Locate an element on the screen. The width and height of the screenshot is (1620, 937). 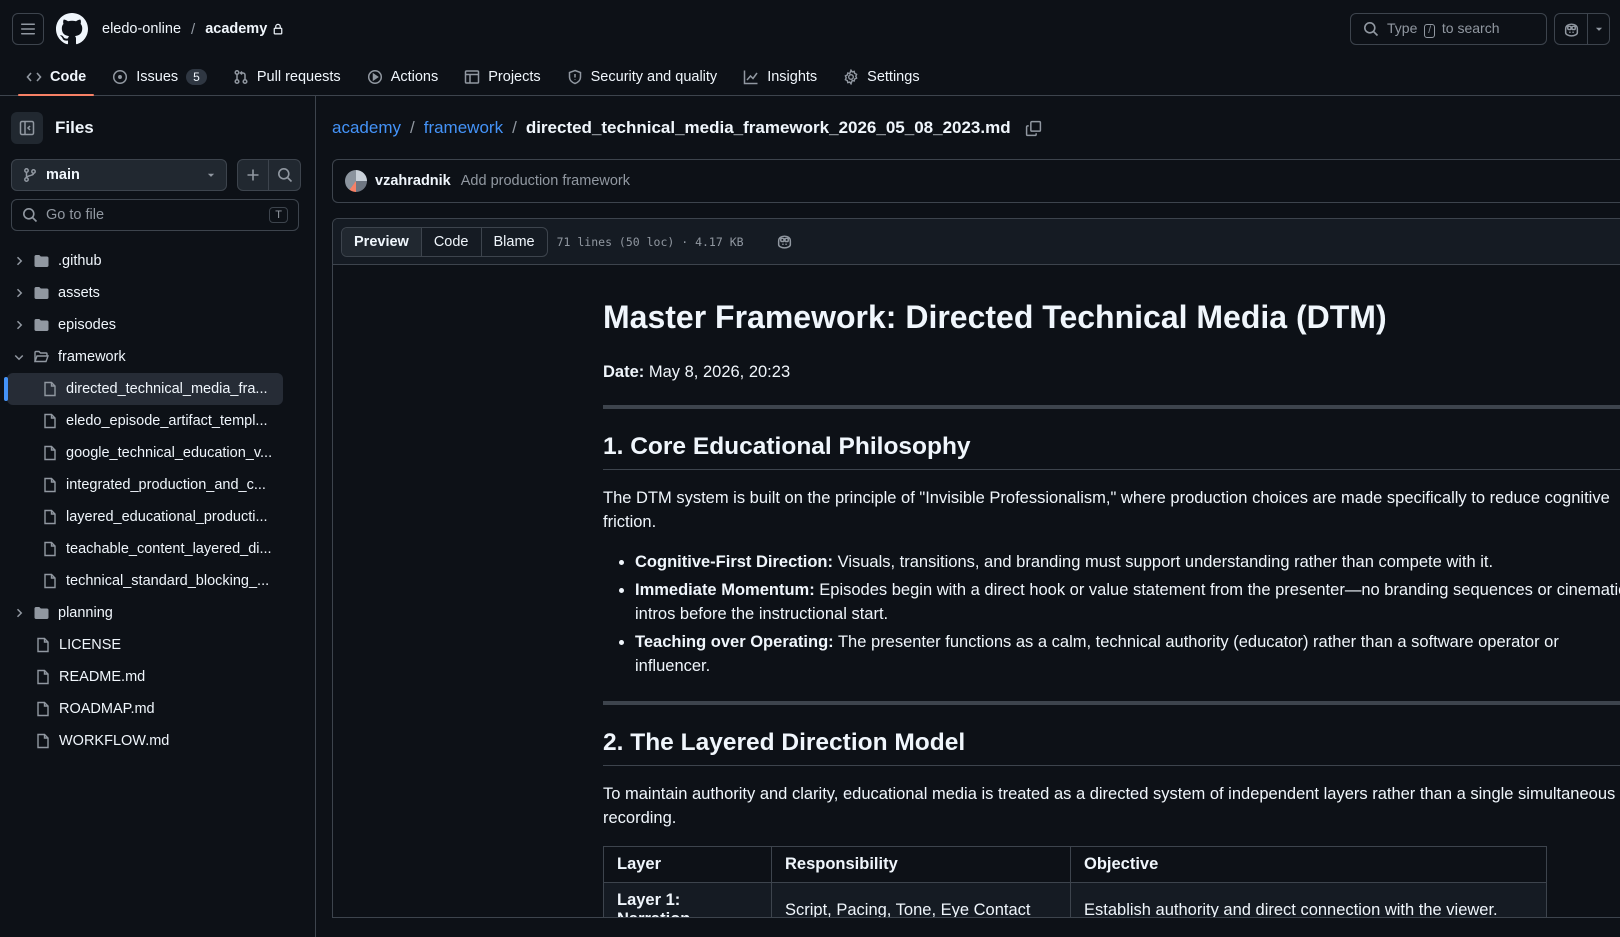
tab-pull-requests-label: Pull requests is located at coordinates (298, 76).